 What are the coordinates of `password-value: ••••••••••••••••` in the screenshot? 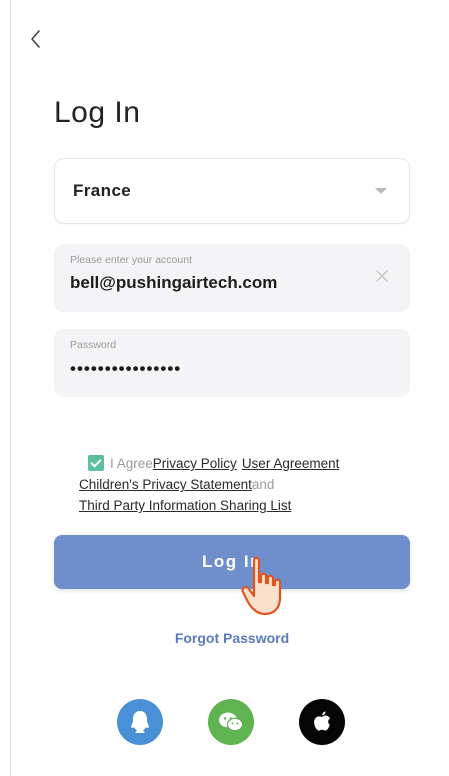 It's located at (126, 368).